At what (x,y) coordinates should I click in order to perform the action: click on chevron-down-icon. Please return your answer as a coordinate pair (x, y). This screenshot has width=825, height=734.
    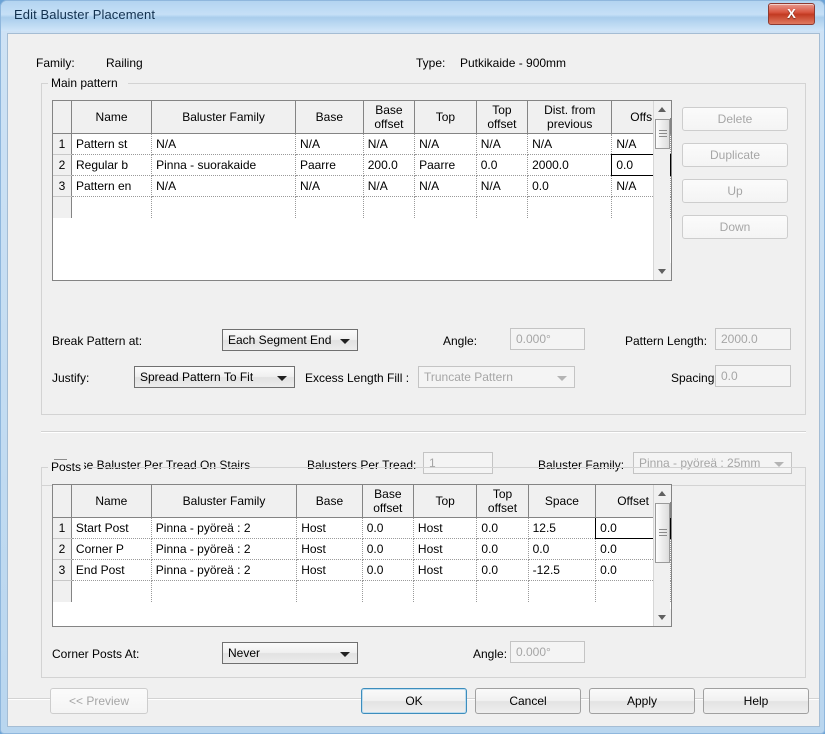
    Looking at the image, I should click on (562, 378).